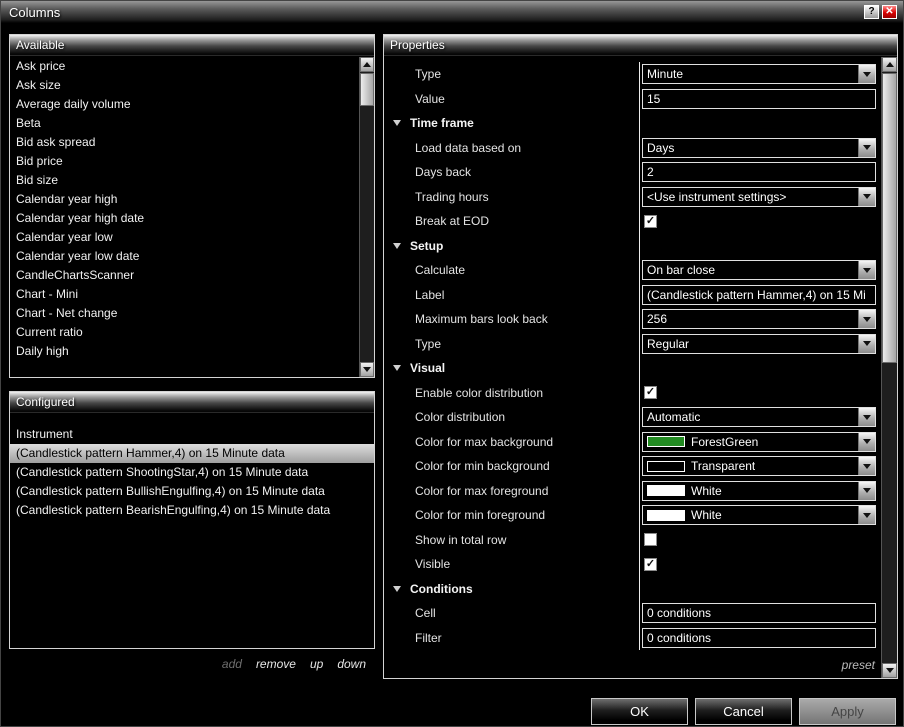 This screenshot has width=904, height=727. Describe the element at coordinates (759, 172) in the screenshot. I see `input-days-back: 2` at that location.